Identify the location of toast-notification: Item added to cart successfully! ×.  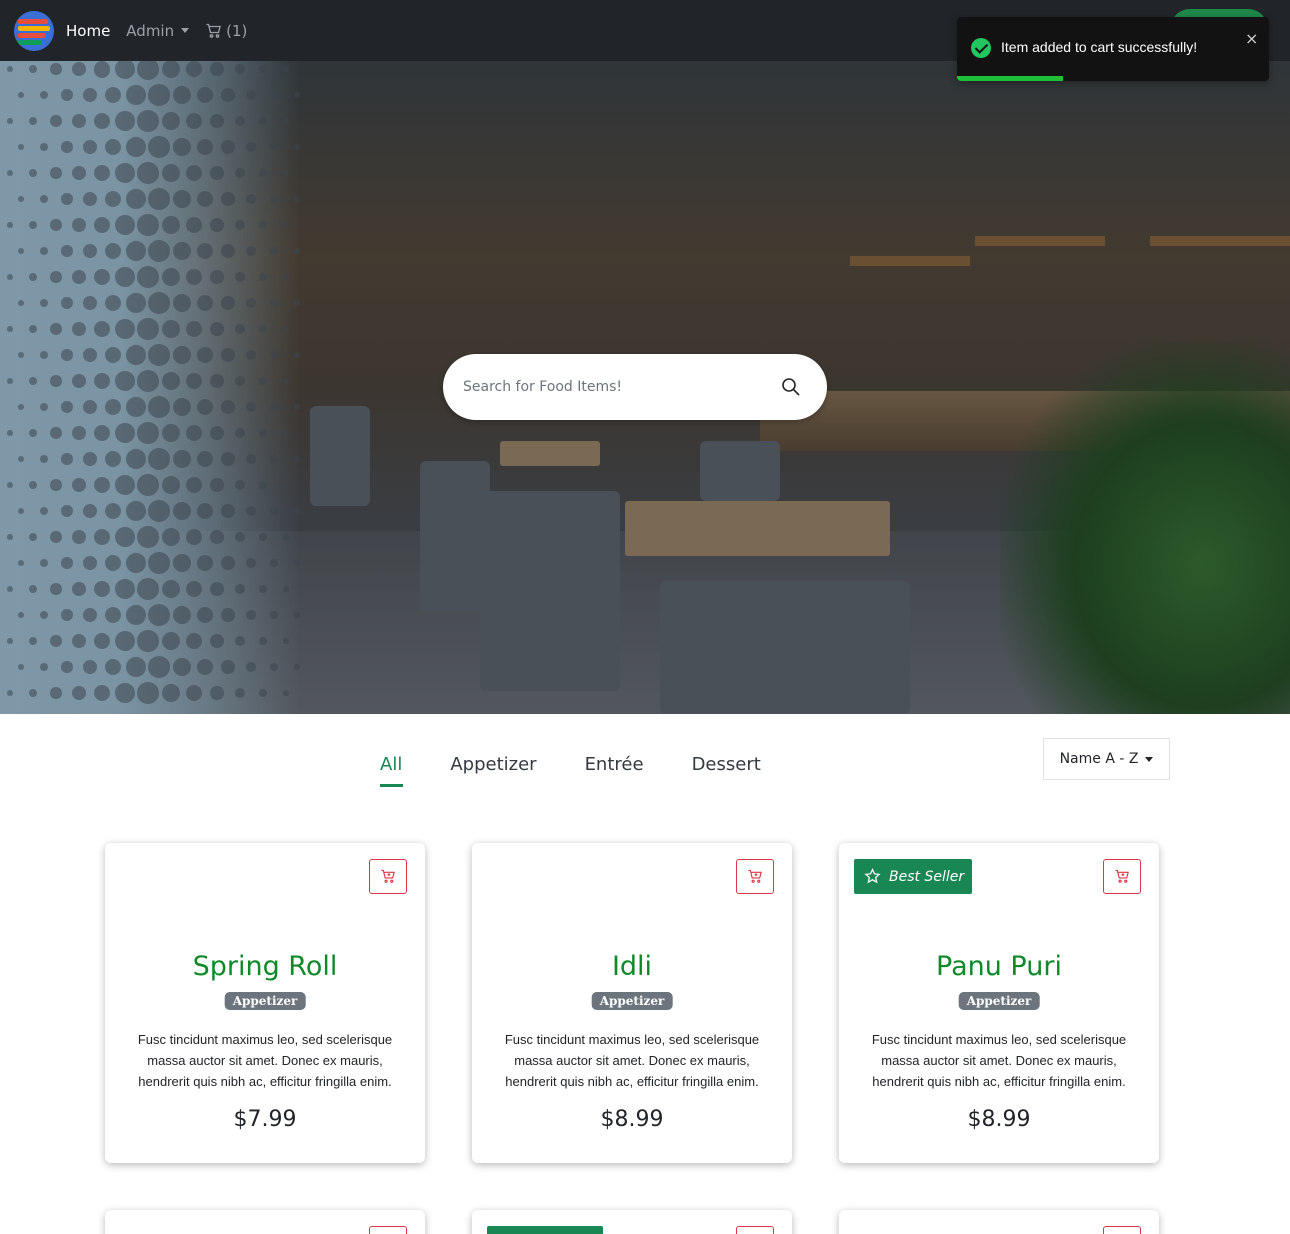
(1113, 49).